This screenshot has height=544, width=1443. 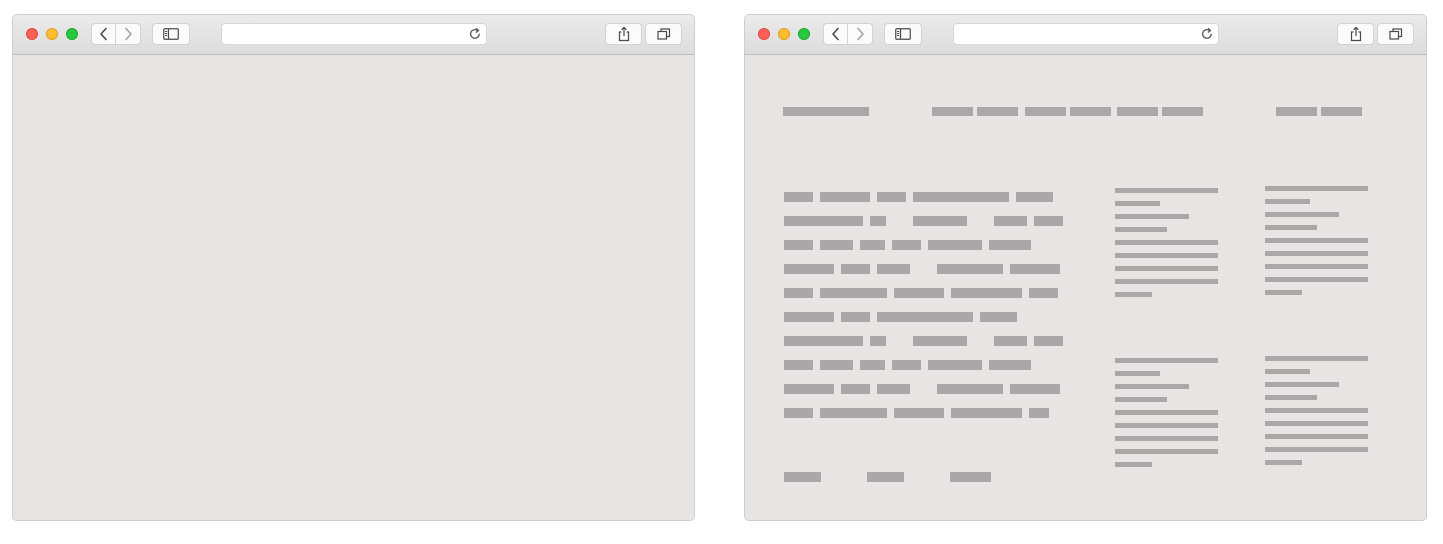 I want to click on toolbar, so click(x=1085, y=35).